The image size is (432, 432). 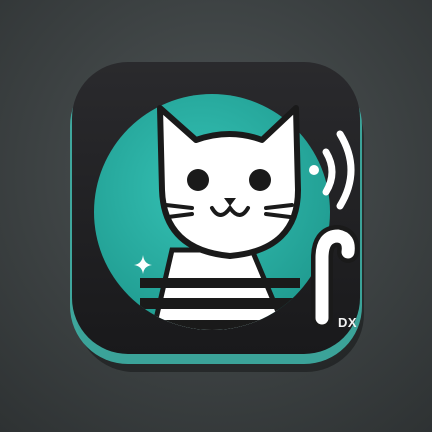 What do you see at coordinates (260, 180) in the screenshot?
I see `cat-right-eye` at bounding box center [260, 180].